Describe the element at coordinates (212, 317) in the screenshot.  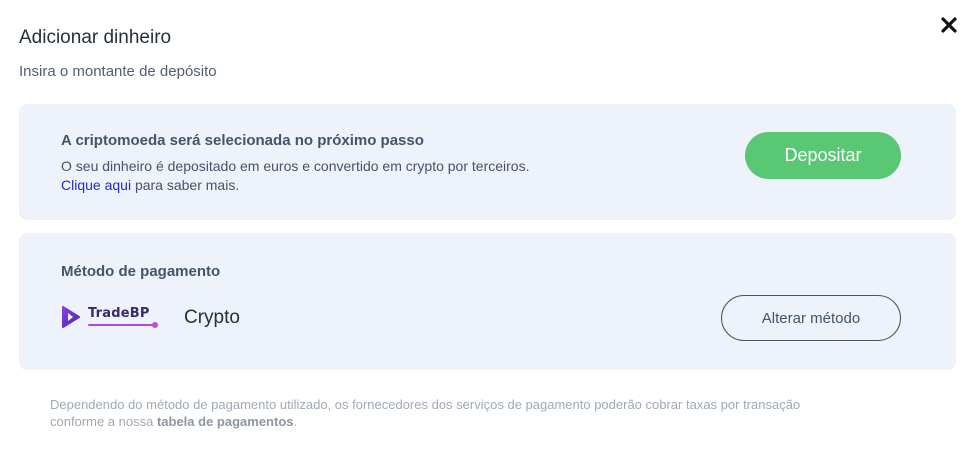
I see `payment-method-name: Crypto` at that location.